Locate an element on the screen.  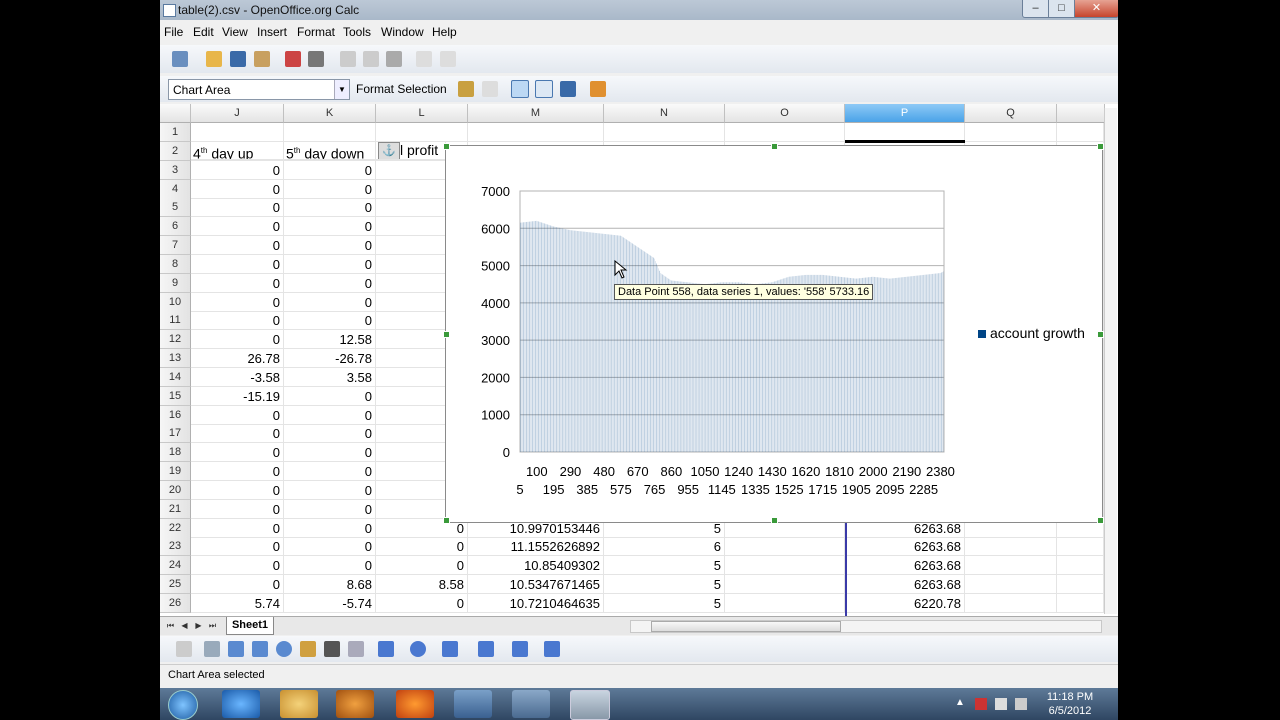
row-header: 6 is located at coordinates (175, 227).